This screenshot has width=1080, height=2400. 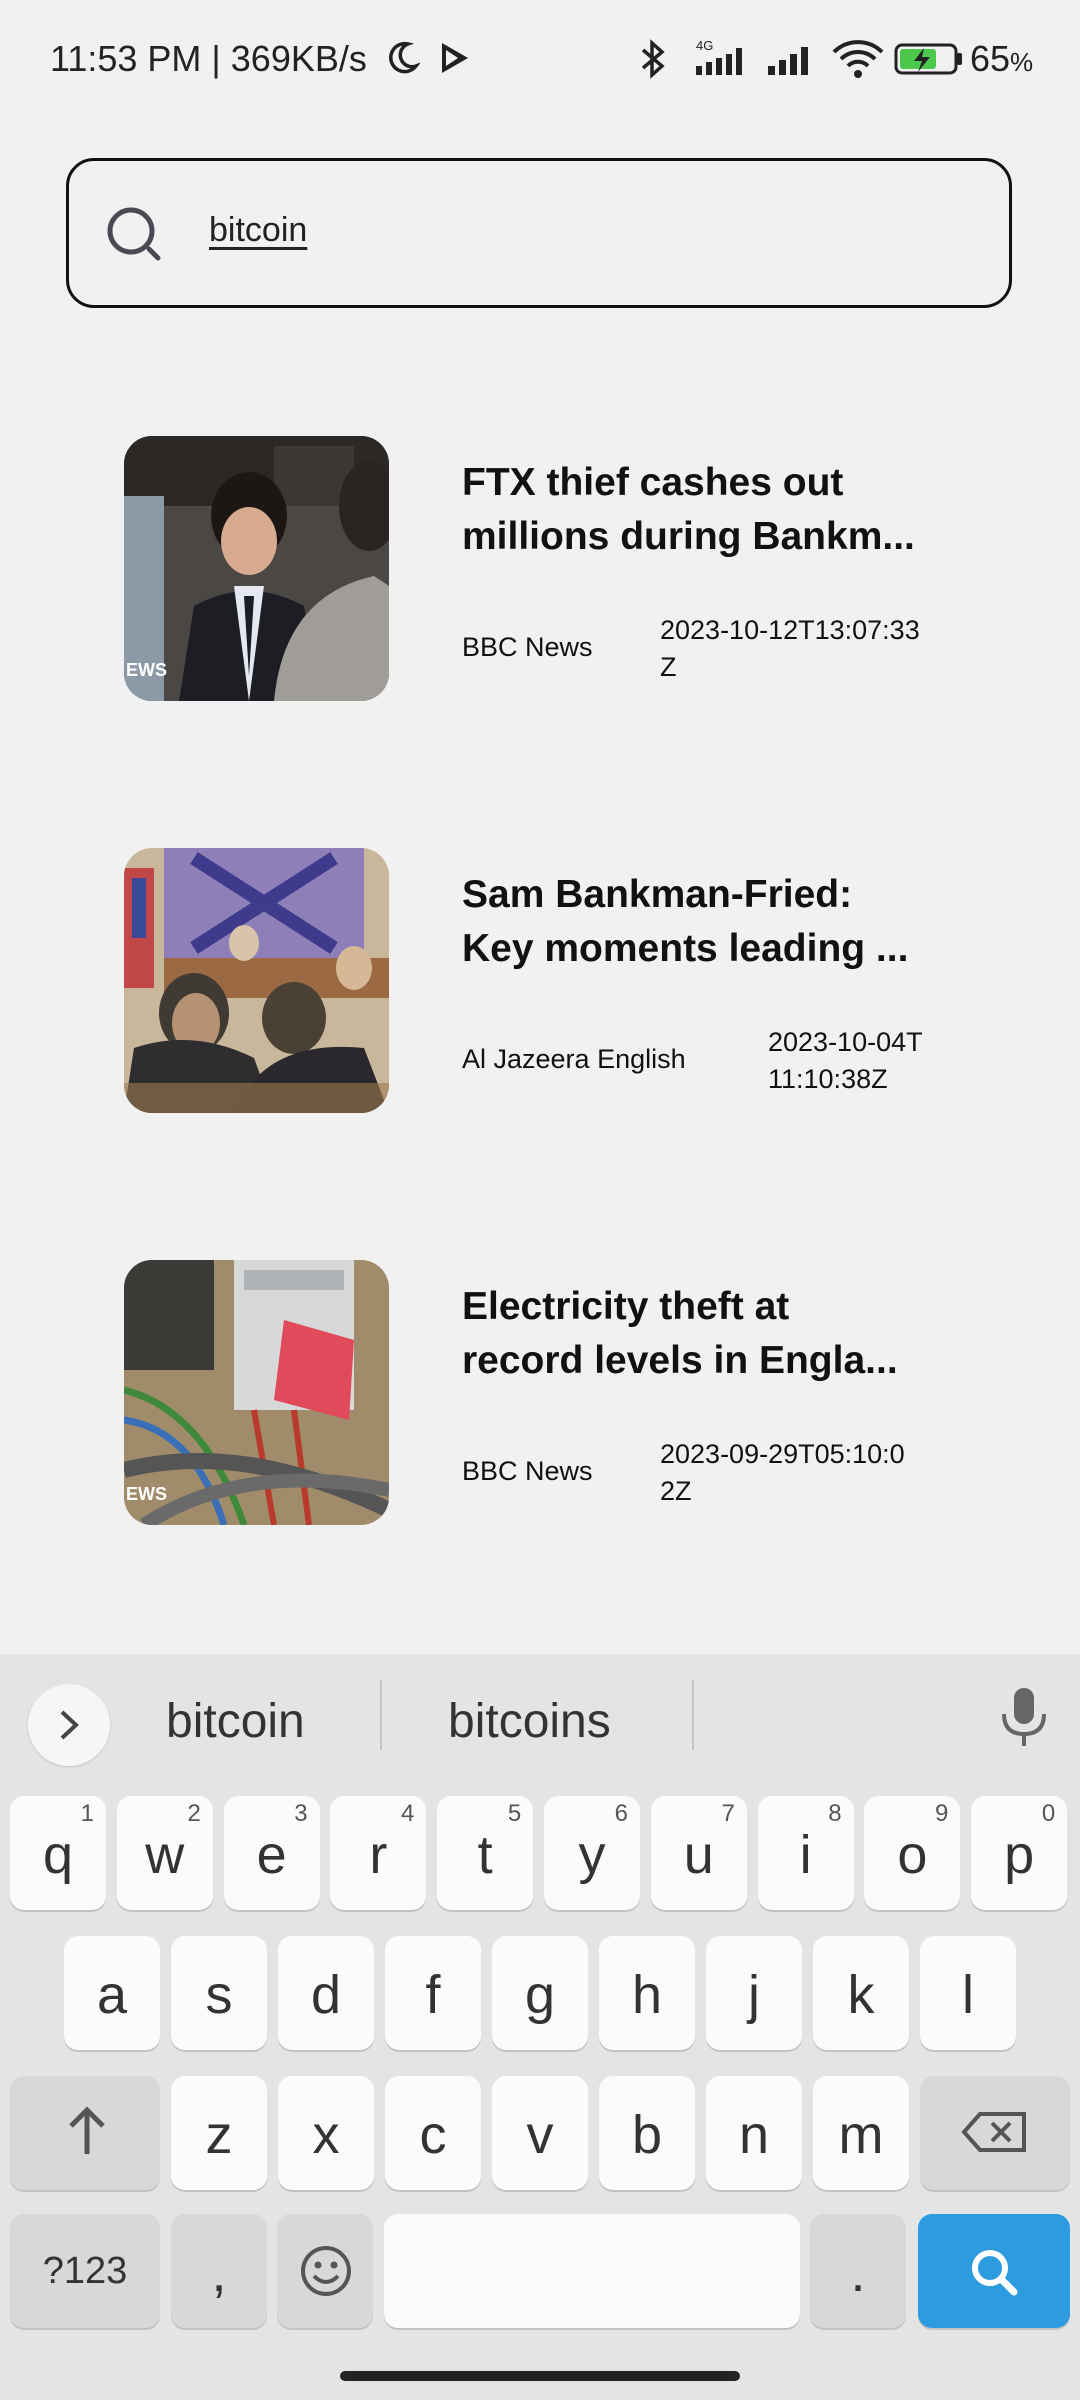 I want to click on key-n: n, so click(x=754, y=2133).